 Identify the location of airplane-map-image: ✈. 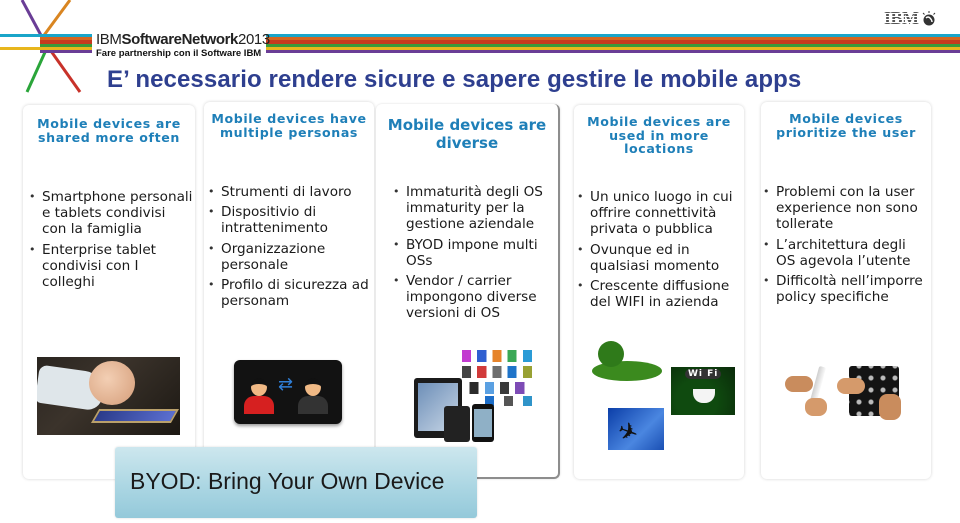
(636, 429).